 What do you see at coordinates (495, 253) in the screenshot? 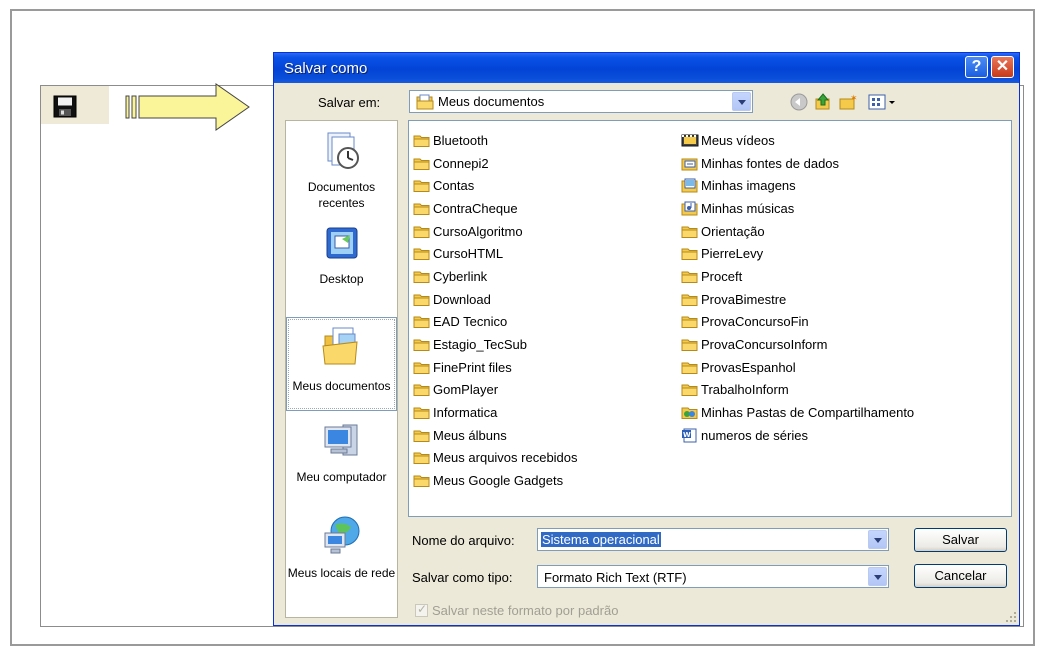
I see `list-item: CursoHTML` at bounding box center [495, 253].